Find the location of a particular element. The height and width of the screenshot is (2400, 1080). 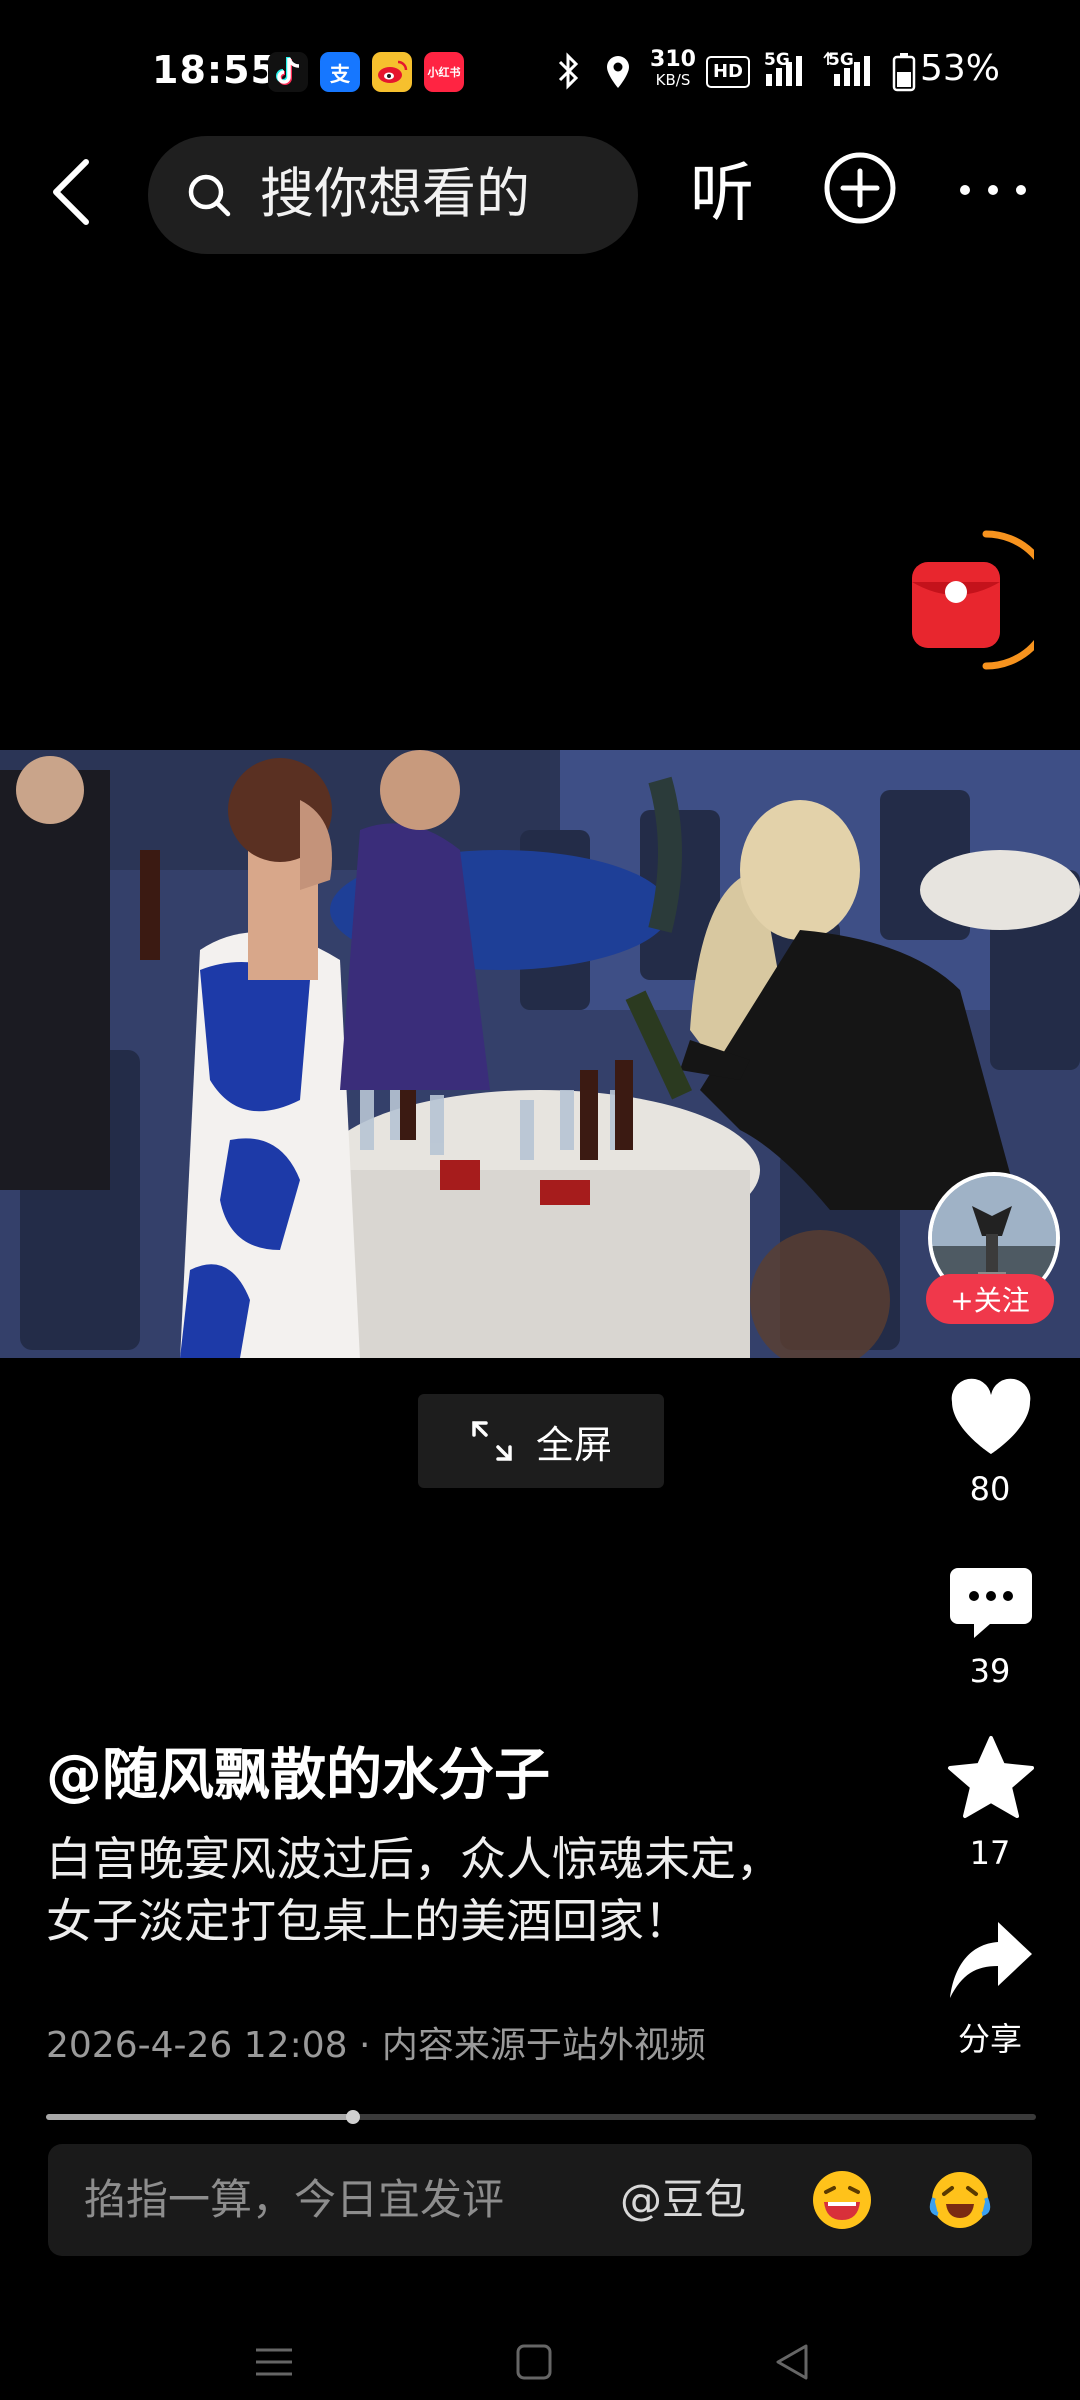

comment-button is located at coordinates (991, 1603).